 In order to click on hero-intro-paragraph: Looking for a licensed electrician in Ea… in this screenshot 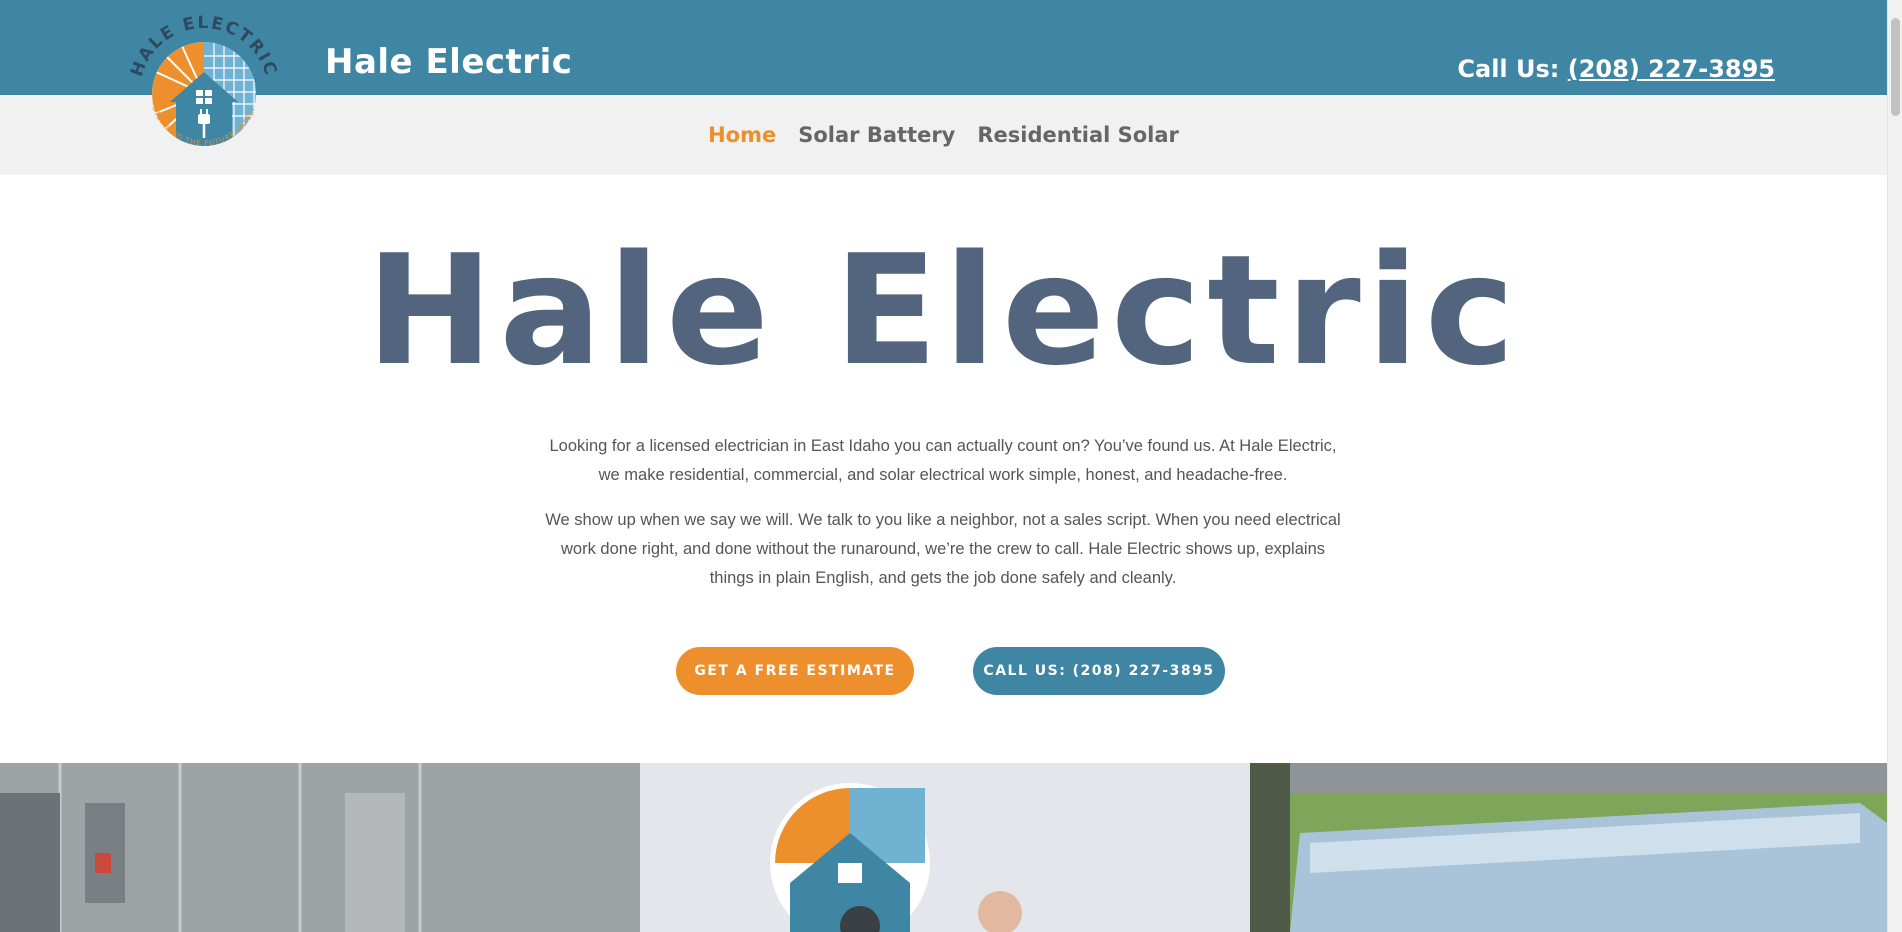, I will do `click(943, 460)`.